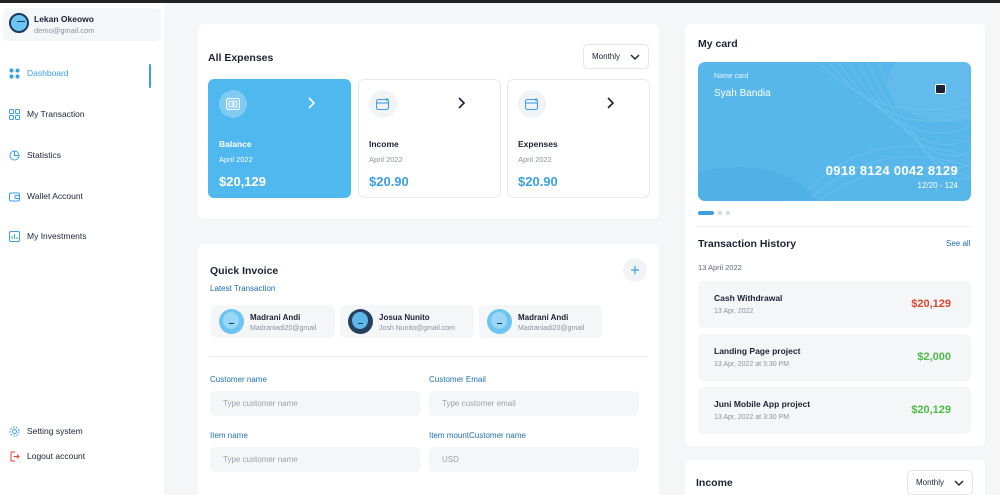 The image size is (1000, 495). Describe the element at coordinates (48, 73) in the screenshot. I see `sidebar-item-label: Dashboard` at that location.